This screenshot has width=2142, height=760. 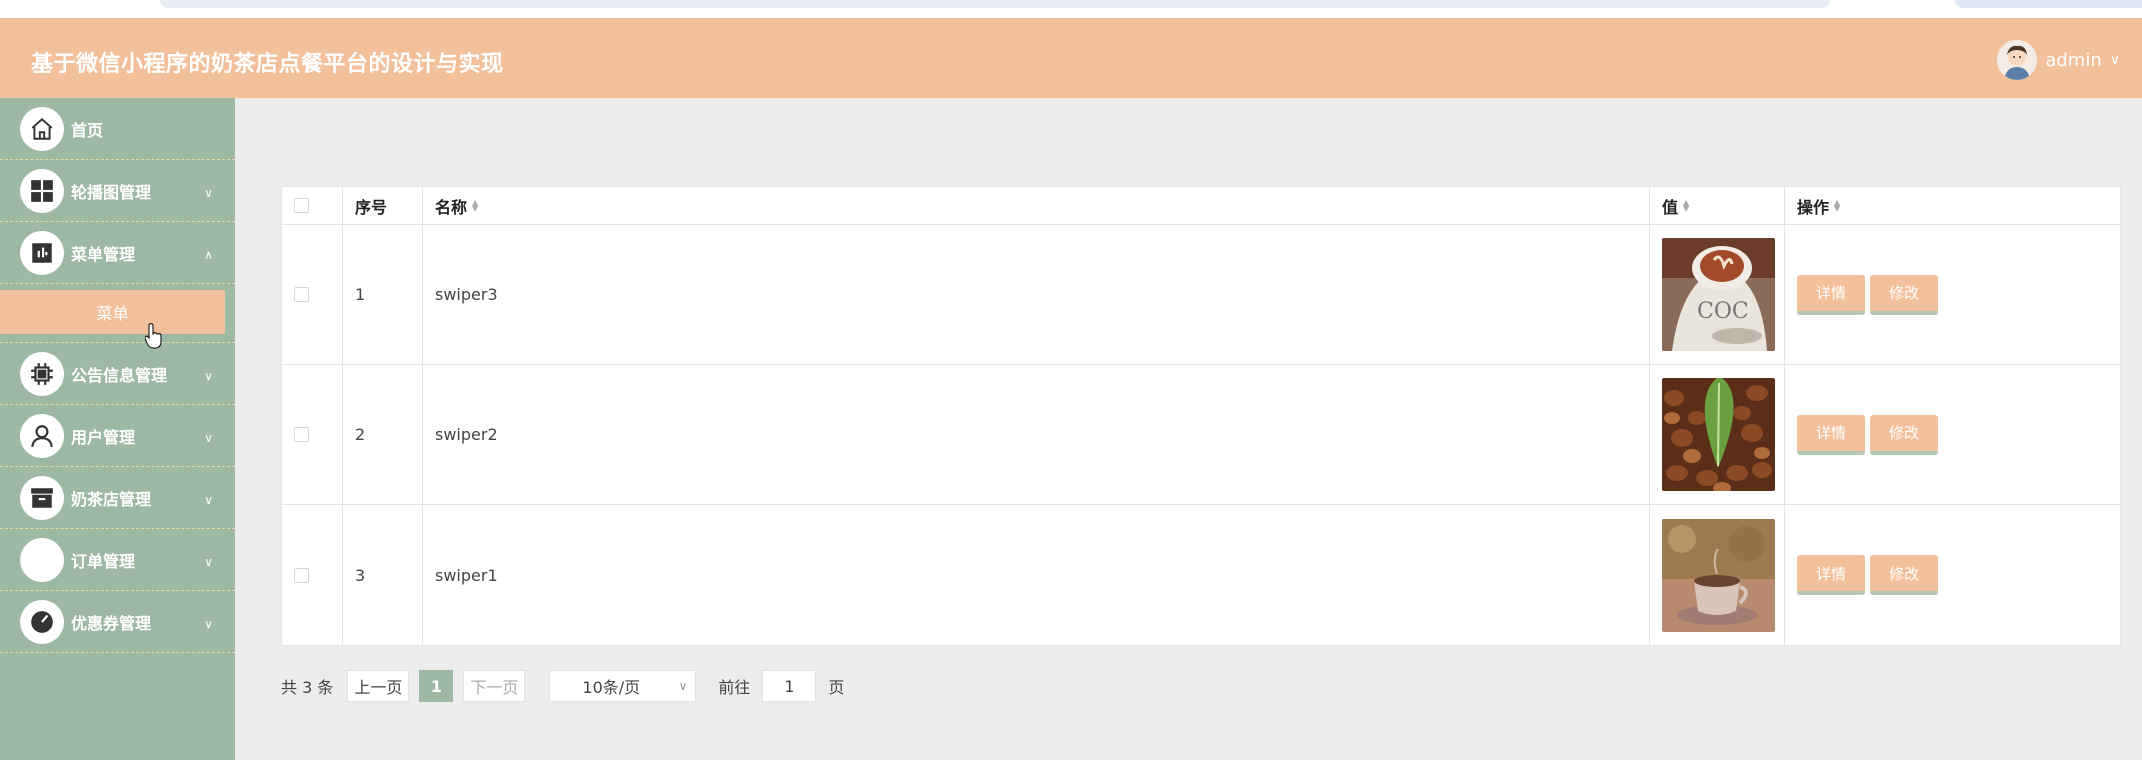 What do you see at coordinates (117, 129) in the screenshot?
I see `sidebar-item-home: 首页` at bounding box center [117, 129].